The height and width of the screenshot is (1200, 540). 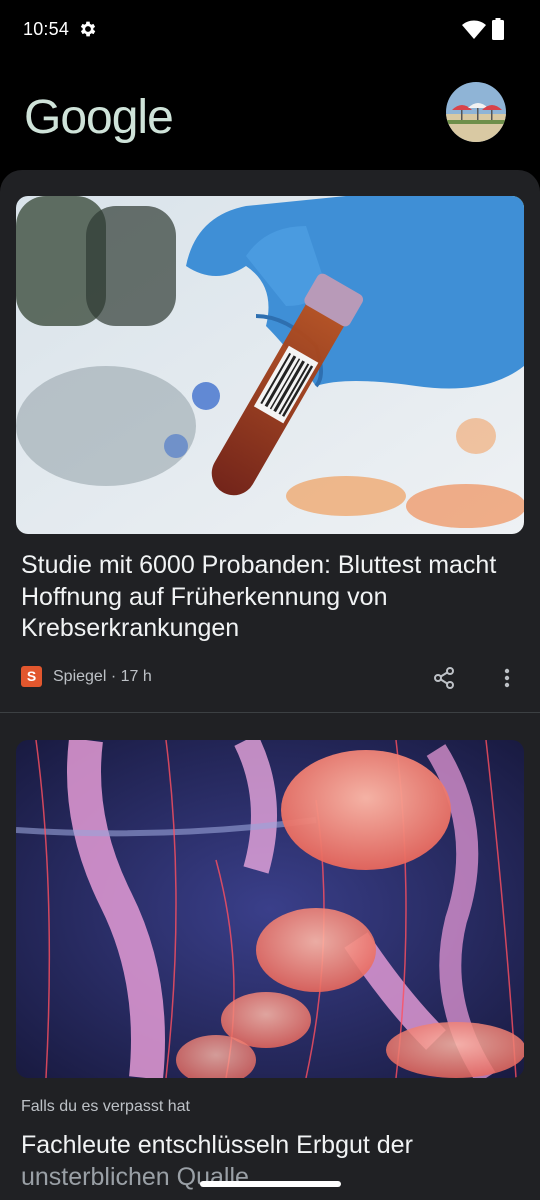 What do you see at coordinates (476, 112) in the screenshot?
I see `account-avatar` at bounding box center [476, 112].